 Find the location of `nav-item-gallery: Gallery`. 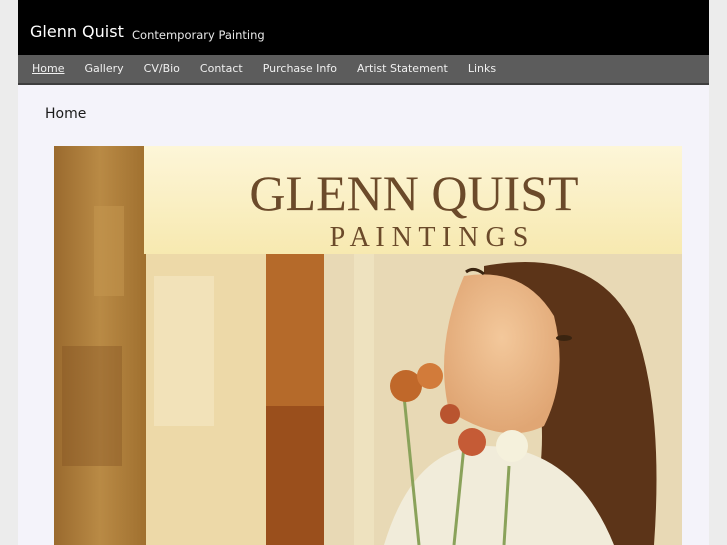

nav-item-gallery: Gallery is located at coordinates (103, 69).